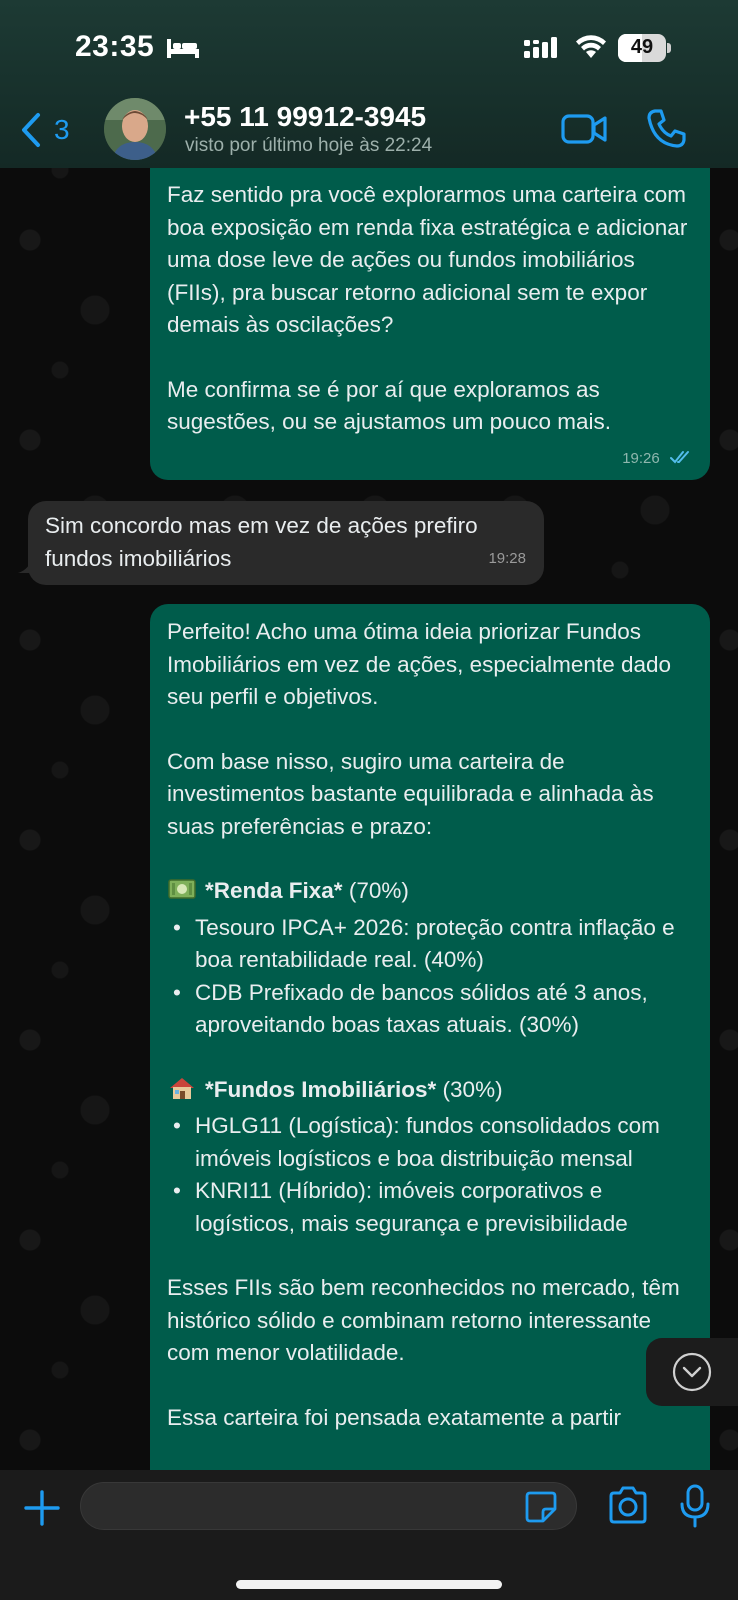 This screenshot has width=738, height=1600. What do you see at coordinates (31, 130) in the screenshot?
I see `chevron-left-icon` at bounding box center [31, 130].